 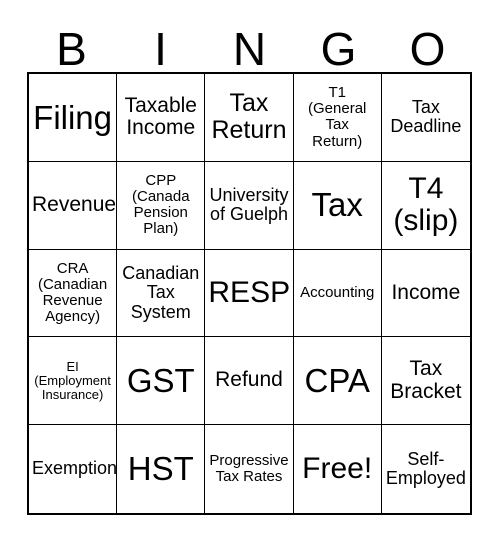 I want to click on bingo-cell-label: HST, so click(x=160, y=469).